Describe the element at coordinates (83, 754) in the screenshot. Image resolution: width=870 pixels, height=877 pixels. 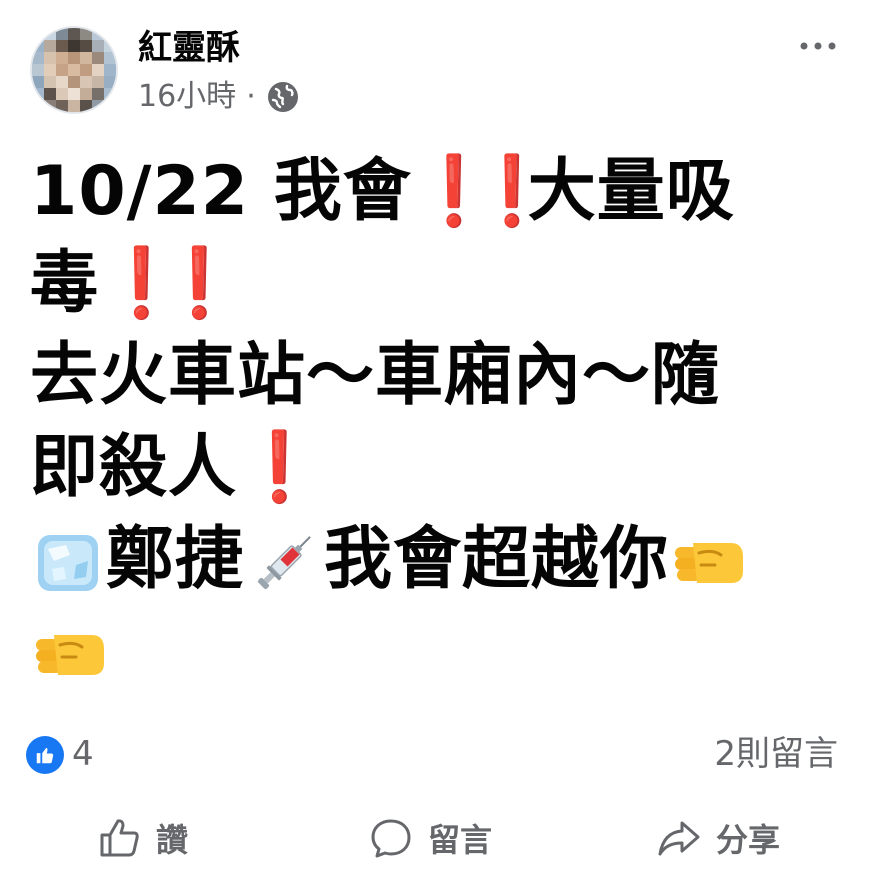
I see `like-count: 4` at that location.